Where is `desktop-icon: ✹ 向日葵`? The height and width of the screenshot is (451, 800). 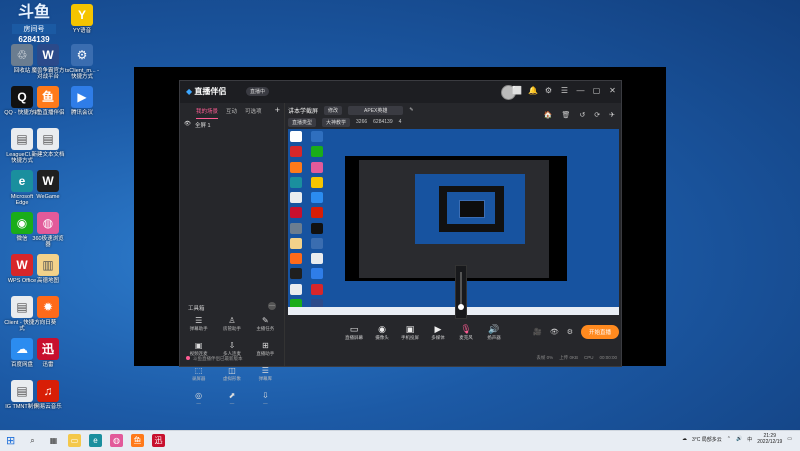 desktop-icon: ✹ 向日葵 is located at coordinates (48, 311).